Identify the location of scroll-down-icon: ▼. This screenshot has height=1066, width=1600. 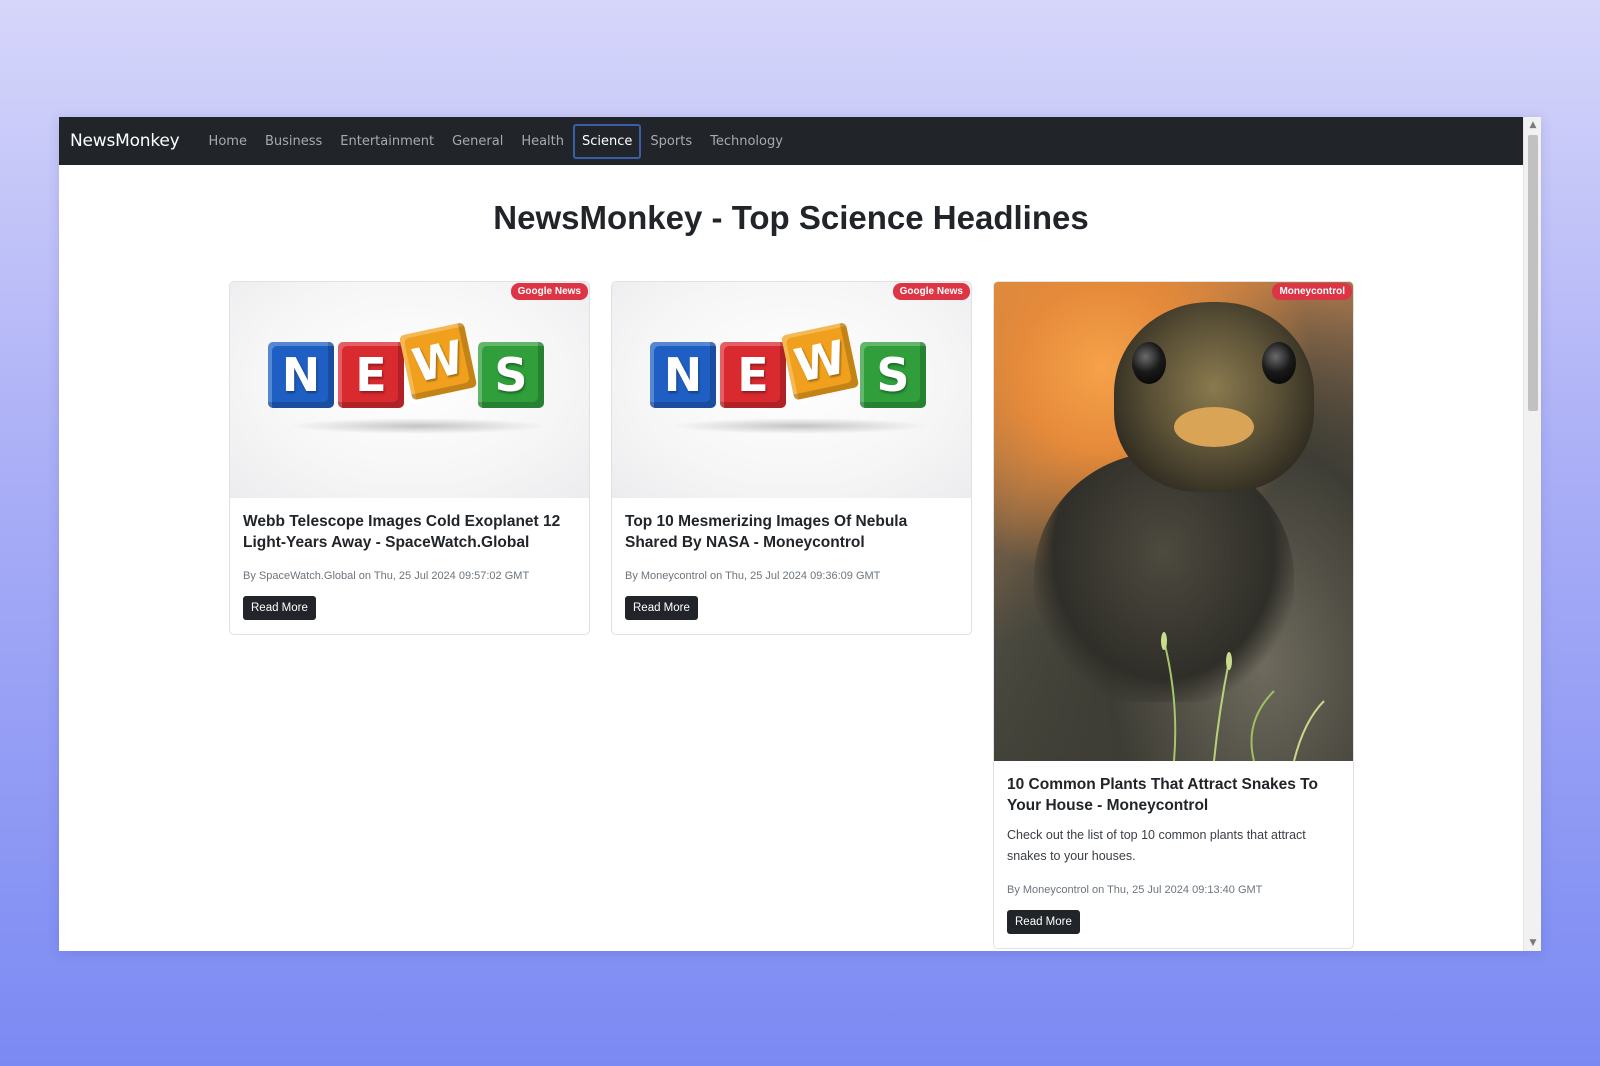
(1532, 943).